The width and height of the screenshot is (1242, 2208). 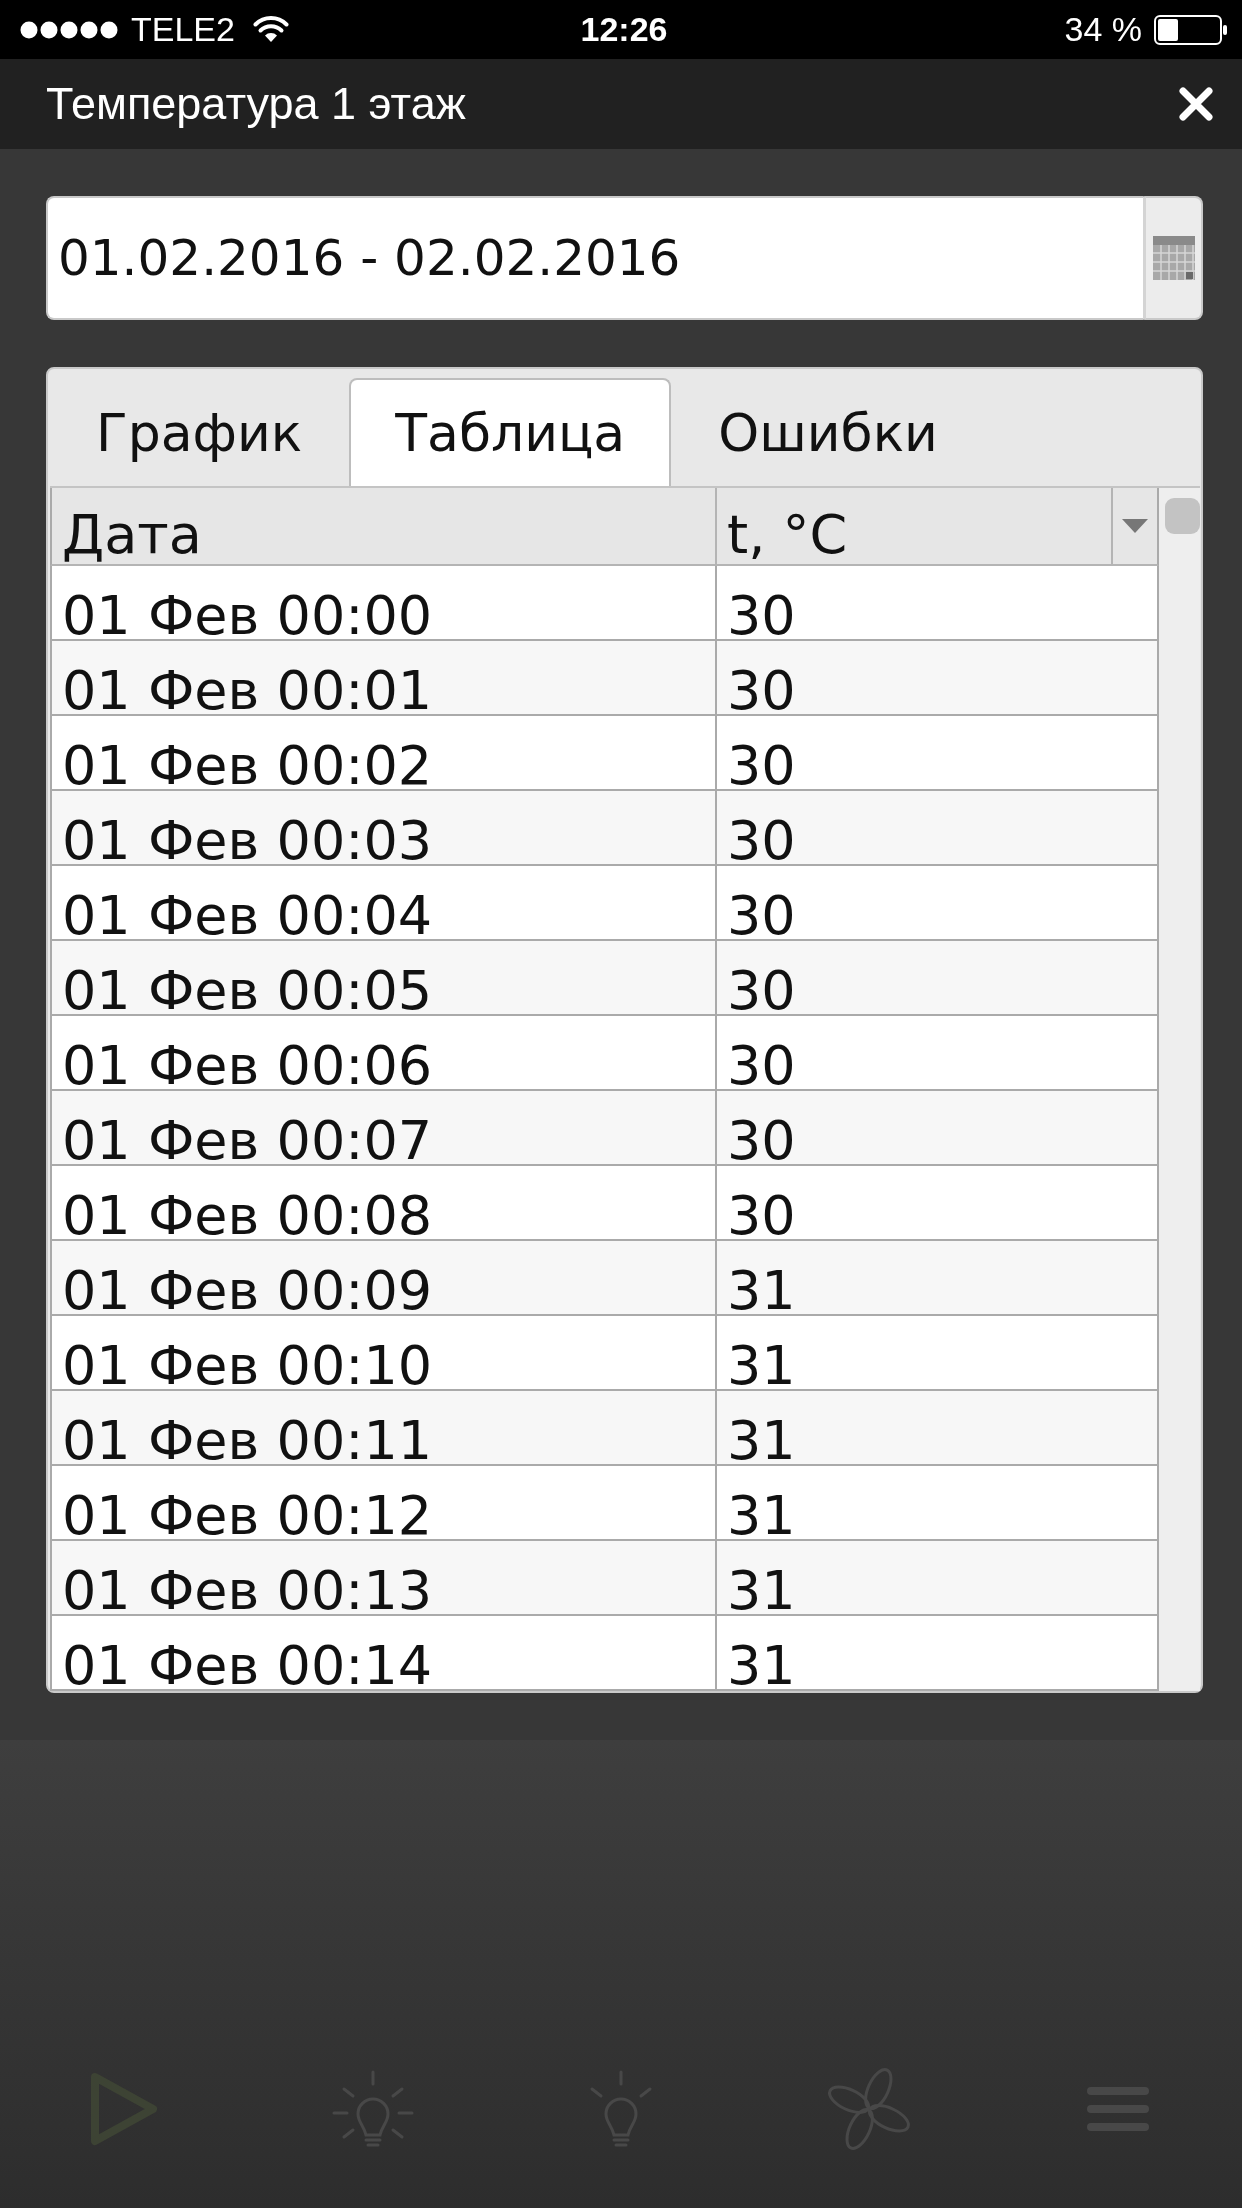 I want to click on table-cell: 01 Фев 00:03, so click(x=383, y=828).